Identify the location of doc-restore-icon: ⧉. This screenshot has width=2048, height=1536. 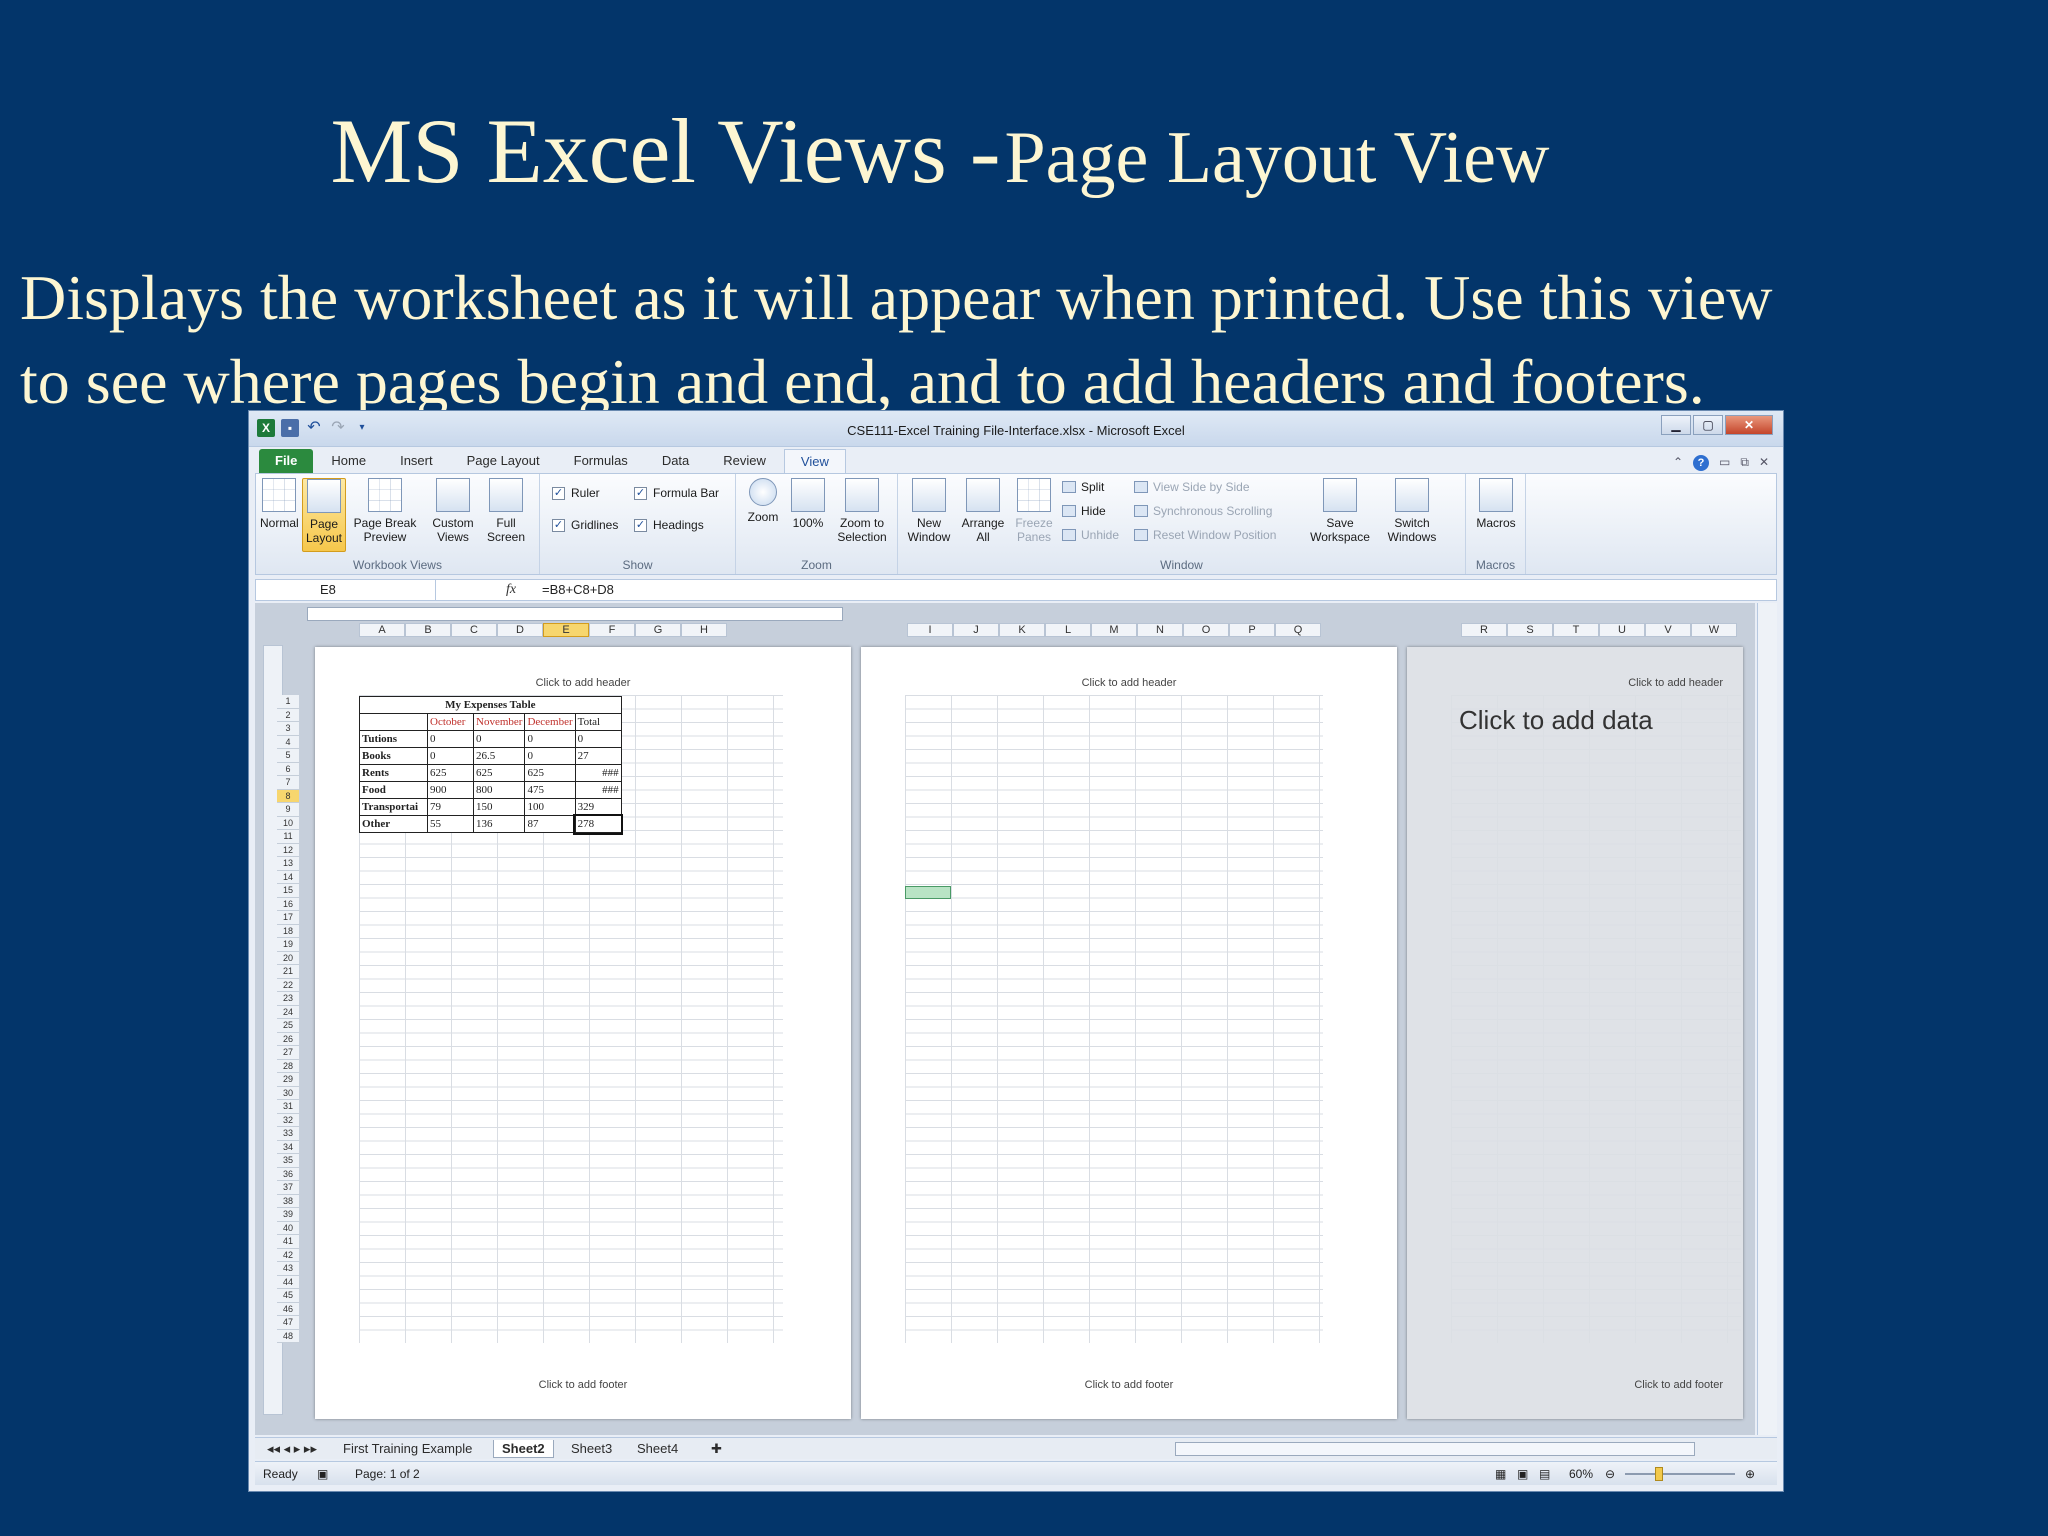
(1744, 463).